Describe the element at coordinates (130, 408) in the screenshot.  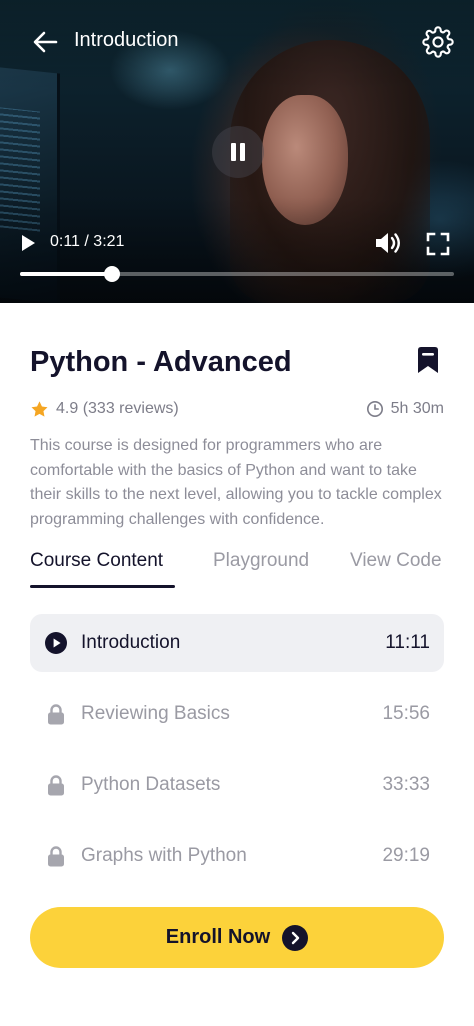
I see `rating-reviews: (333 reviews)` at that location.